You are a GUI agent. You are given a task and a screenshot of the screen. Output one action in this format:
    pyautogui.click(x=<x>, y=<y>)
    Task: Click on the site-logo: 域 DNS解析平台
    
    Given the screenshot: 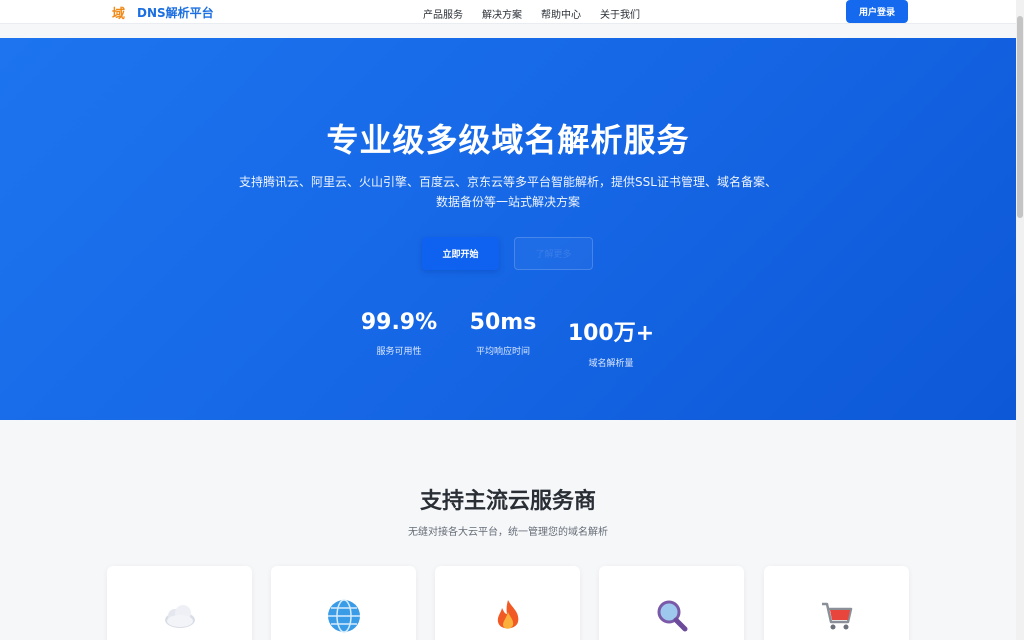 What is the action you would take?
    pyautogui.click(x=163, y=12)
    